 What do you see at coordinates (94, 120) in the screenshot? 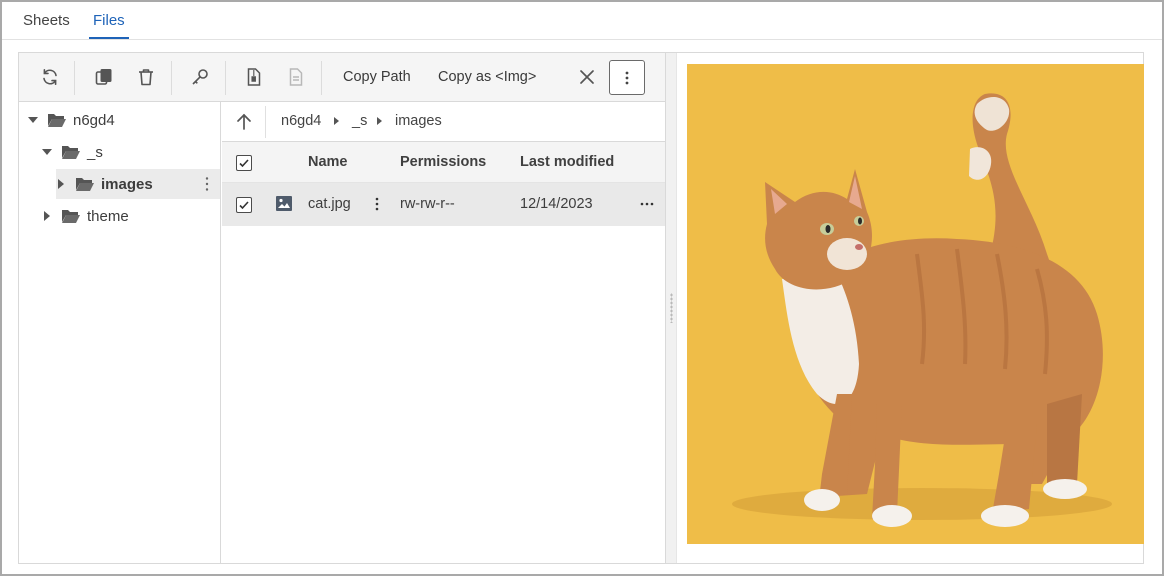
I see `tree-item-label: n6gd4` at bounding box center [94, 120].